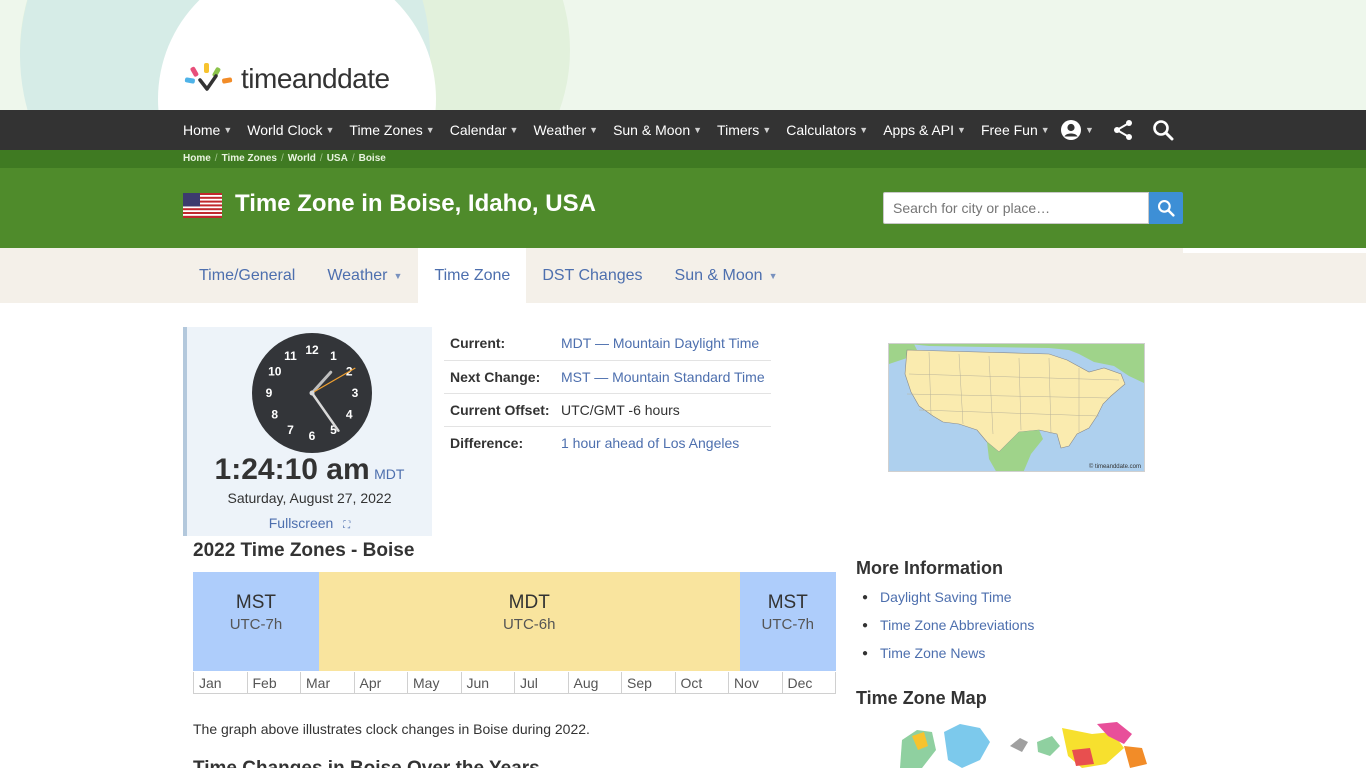 The height and width of the screenshot is (768, 1366). I want to click on nav-calendar: Calendar ▼, so click(484, 130).